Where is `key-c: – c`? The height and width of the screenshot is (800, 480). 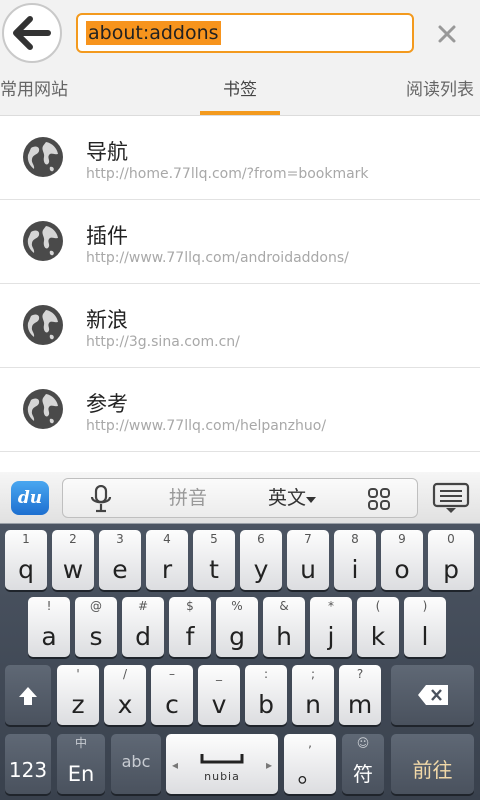 key-c: – c is located at coordinates (172, 695).